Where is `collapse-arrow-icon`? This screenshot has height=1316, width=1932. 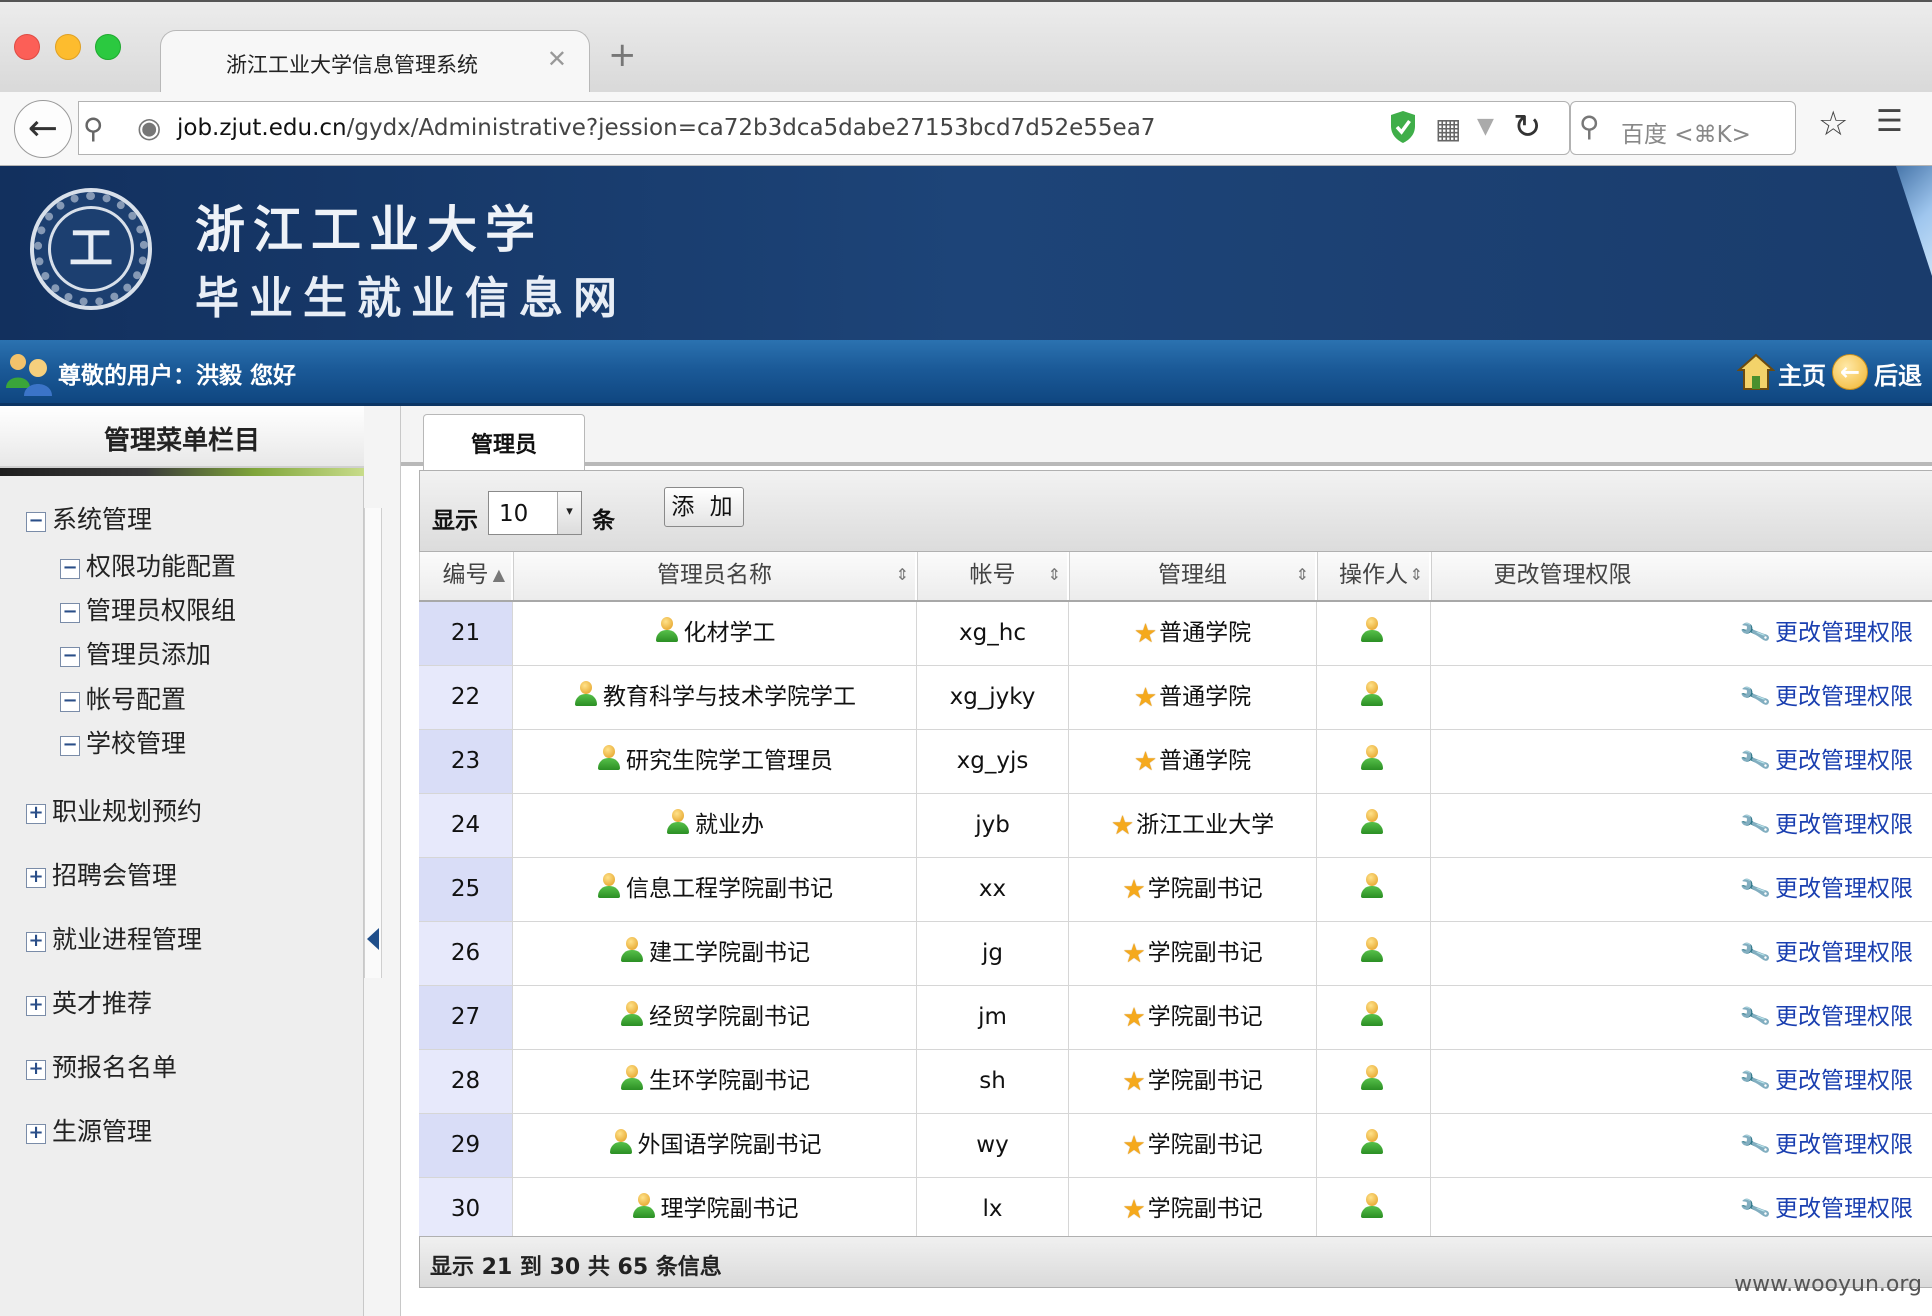
collapse-arrow-icon is located at coordinates (373, 939).